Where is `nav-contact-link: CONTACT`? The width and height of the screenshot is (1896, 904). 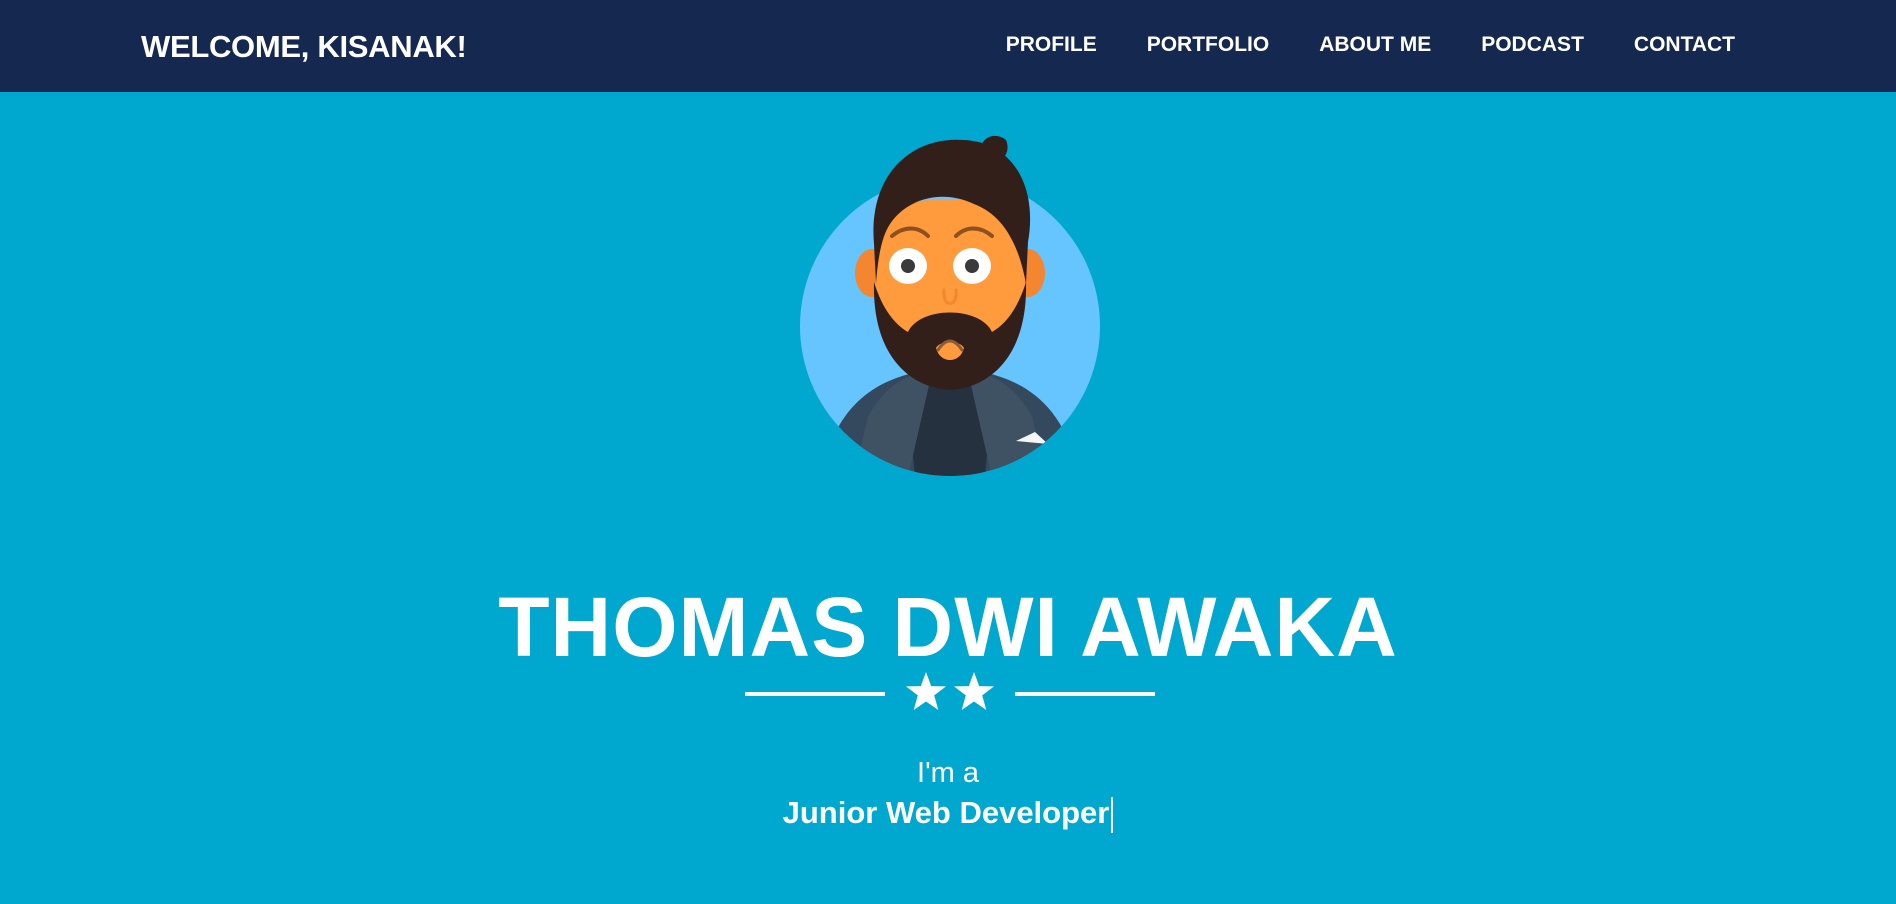
nav-contact-link: CONTACT is located at coordinates (1684, 45).